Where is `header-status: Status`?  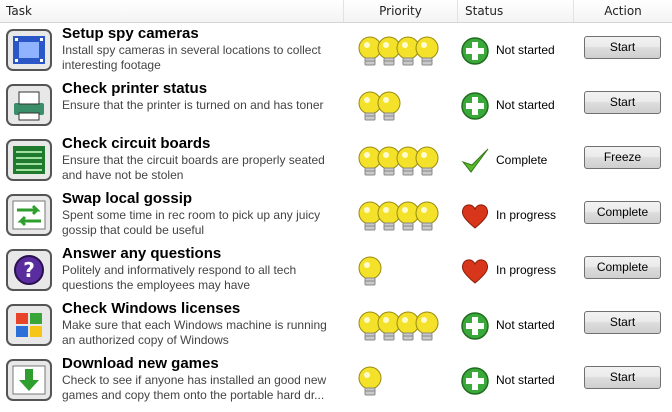 header-status: Status is located at coordinates (516, 11).